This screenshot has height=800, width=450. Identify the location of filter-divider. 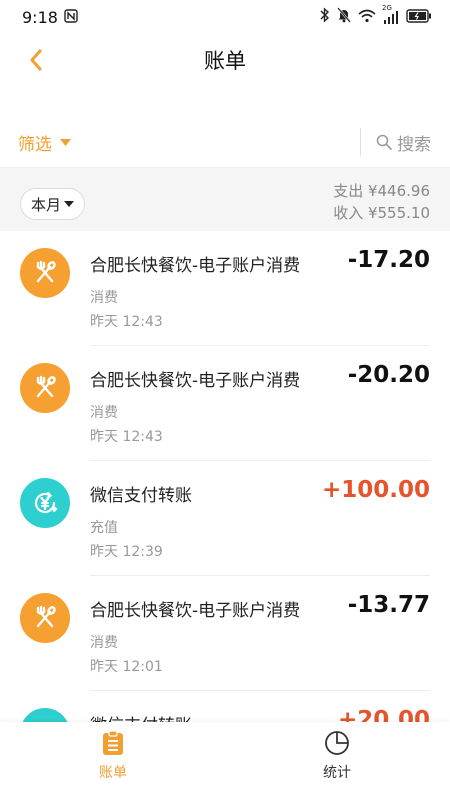
(360, 142).